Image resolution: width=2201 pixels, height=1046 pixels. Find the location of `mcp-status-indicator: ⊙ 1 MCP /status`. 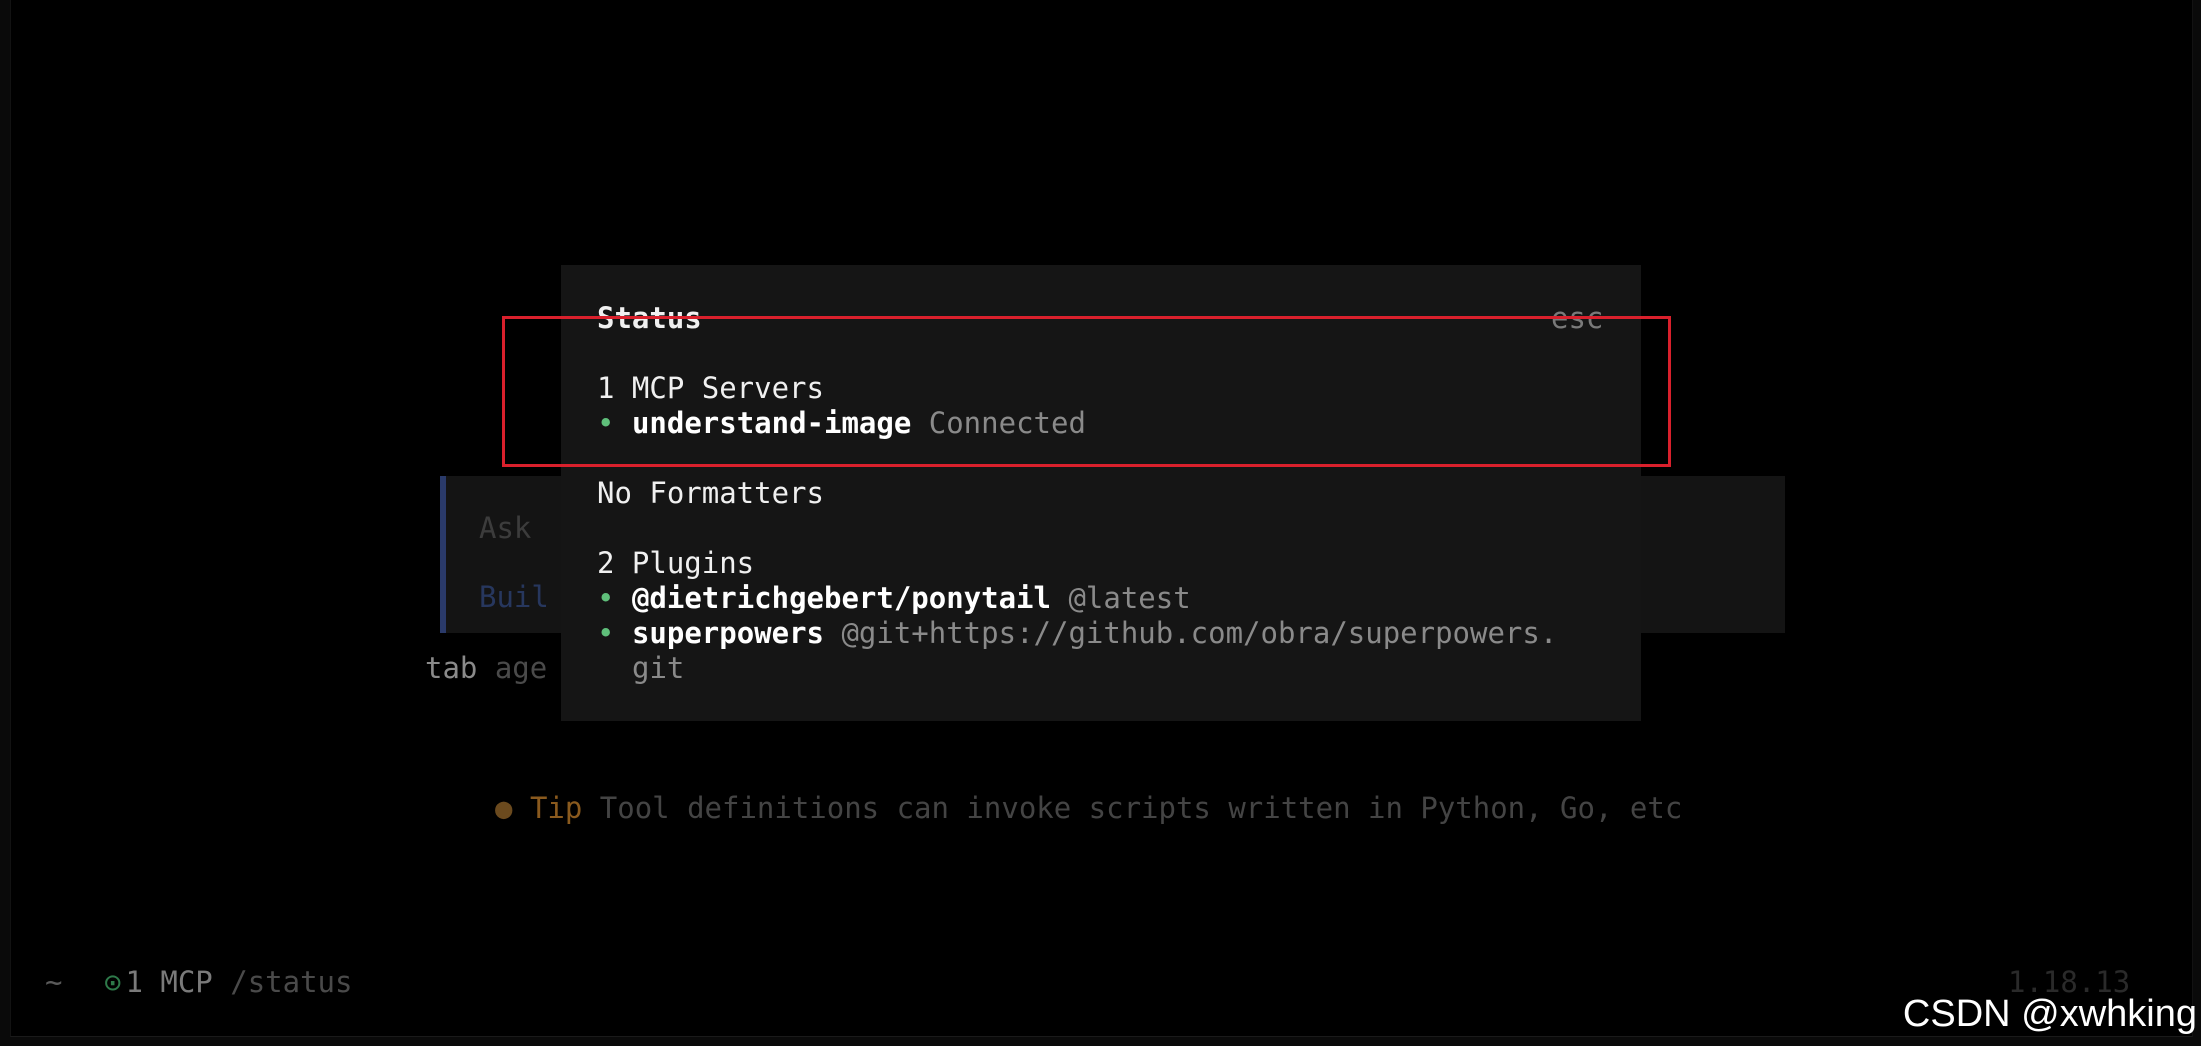

mcp-status-indicator: ⊙ 1 MCP /status is located at coordinates (228, 982).